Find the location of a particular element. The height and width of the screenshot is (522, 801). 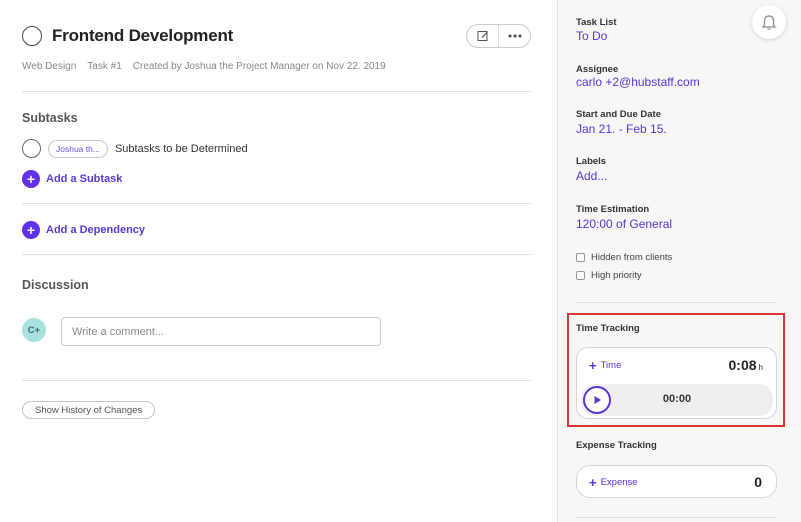

high-priority-checkbox: High priority is located at coordinates (609, 275).